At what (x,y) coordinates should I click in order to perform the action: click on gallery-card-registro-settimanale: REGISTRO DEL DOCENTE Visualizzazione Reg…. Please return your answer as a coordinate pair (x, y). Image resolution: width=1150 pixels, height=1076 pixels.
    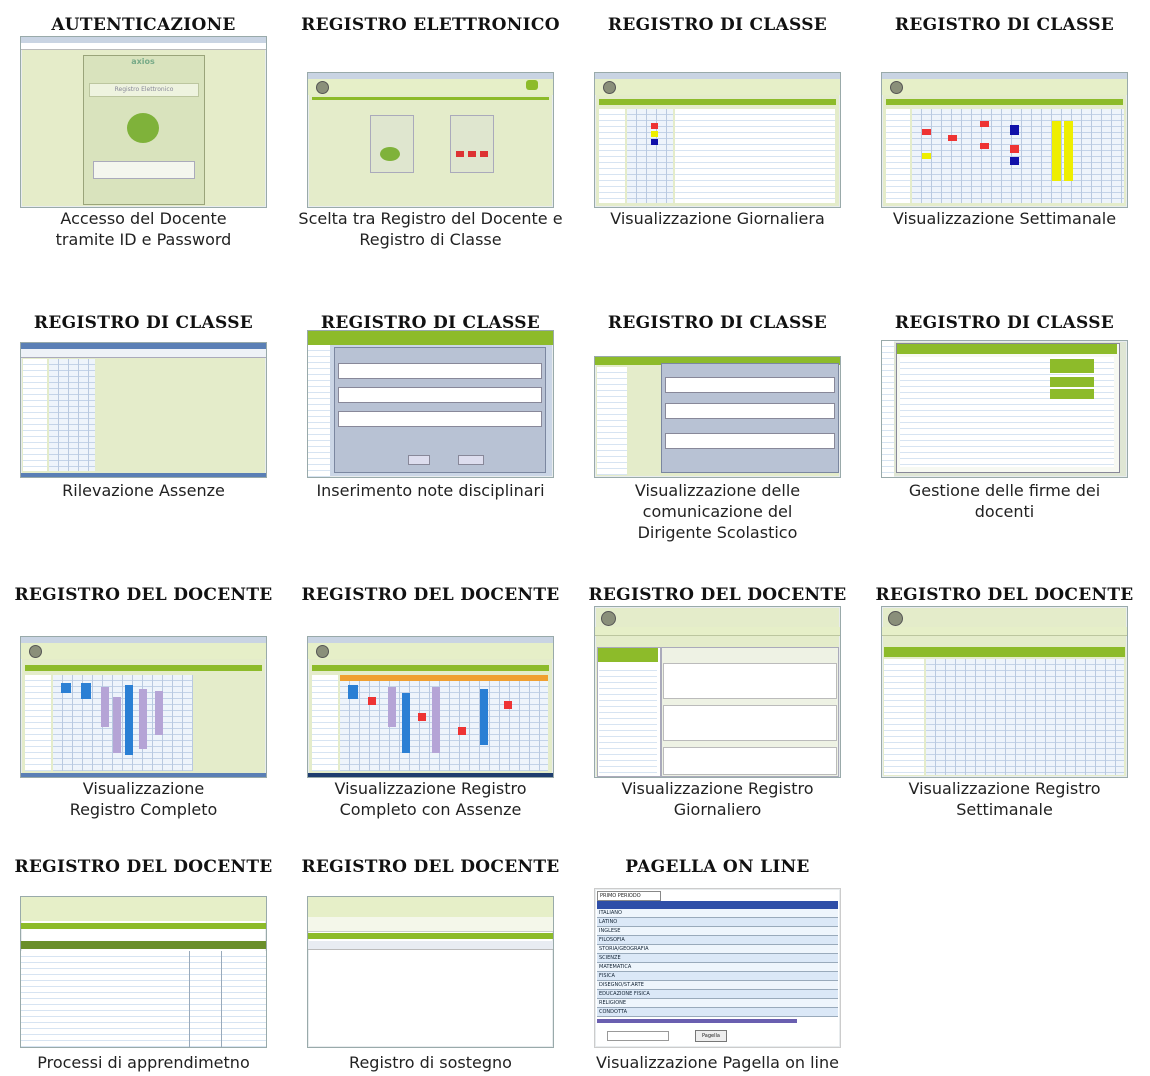
    Looking at the image, I should click on (1004, 704).